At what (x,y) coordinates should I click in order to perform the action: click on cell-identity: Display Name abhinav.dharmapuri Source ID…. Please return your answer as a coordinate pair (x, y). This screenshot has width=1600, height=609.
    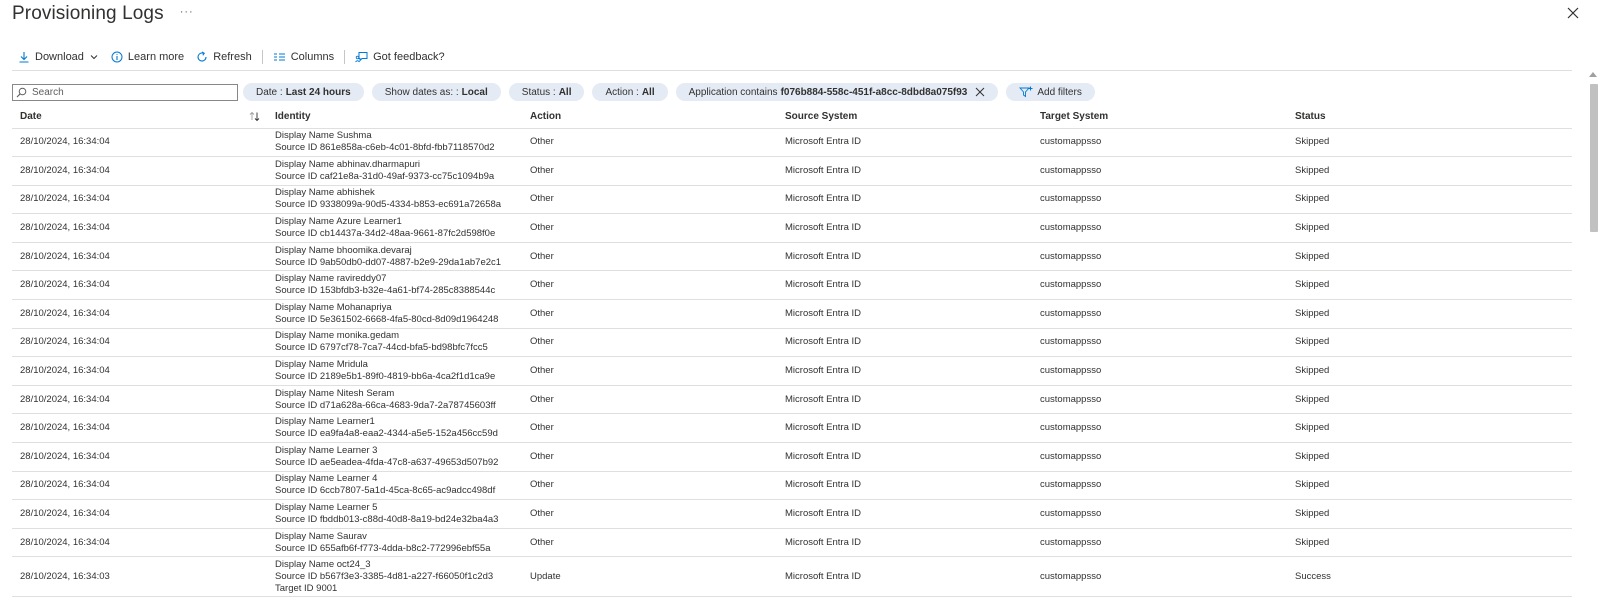
    Looking at the image, I should click on (394, 171).